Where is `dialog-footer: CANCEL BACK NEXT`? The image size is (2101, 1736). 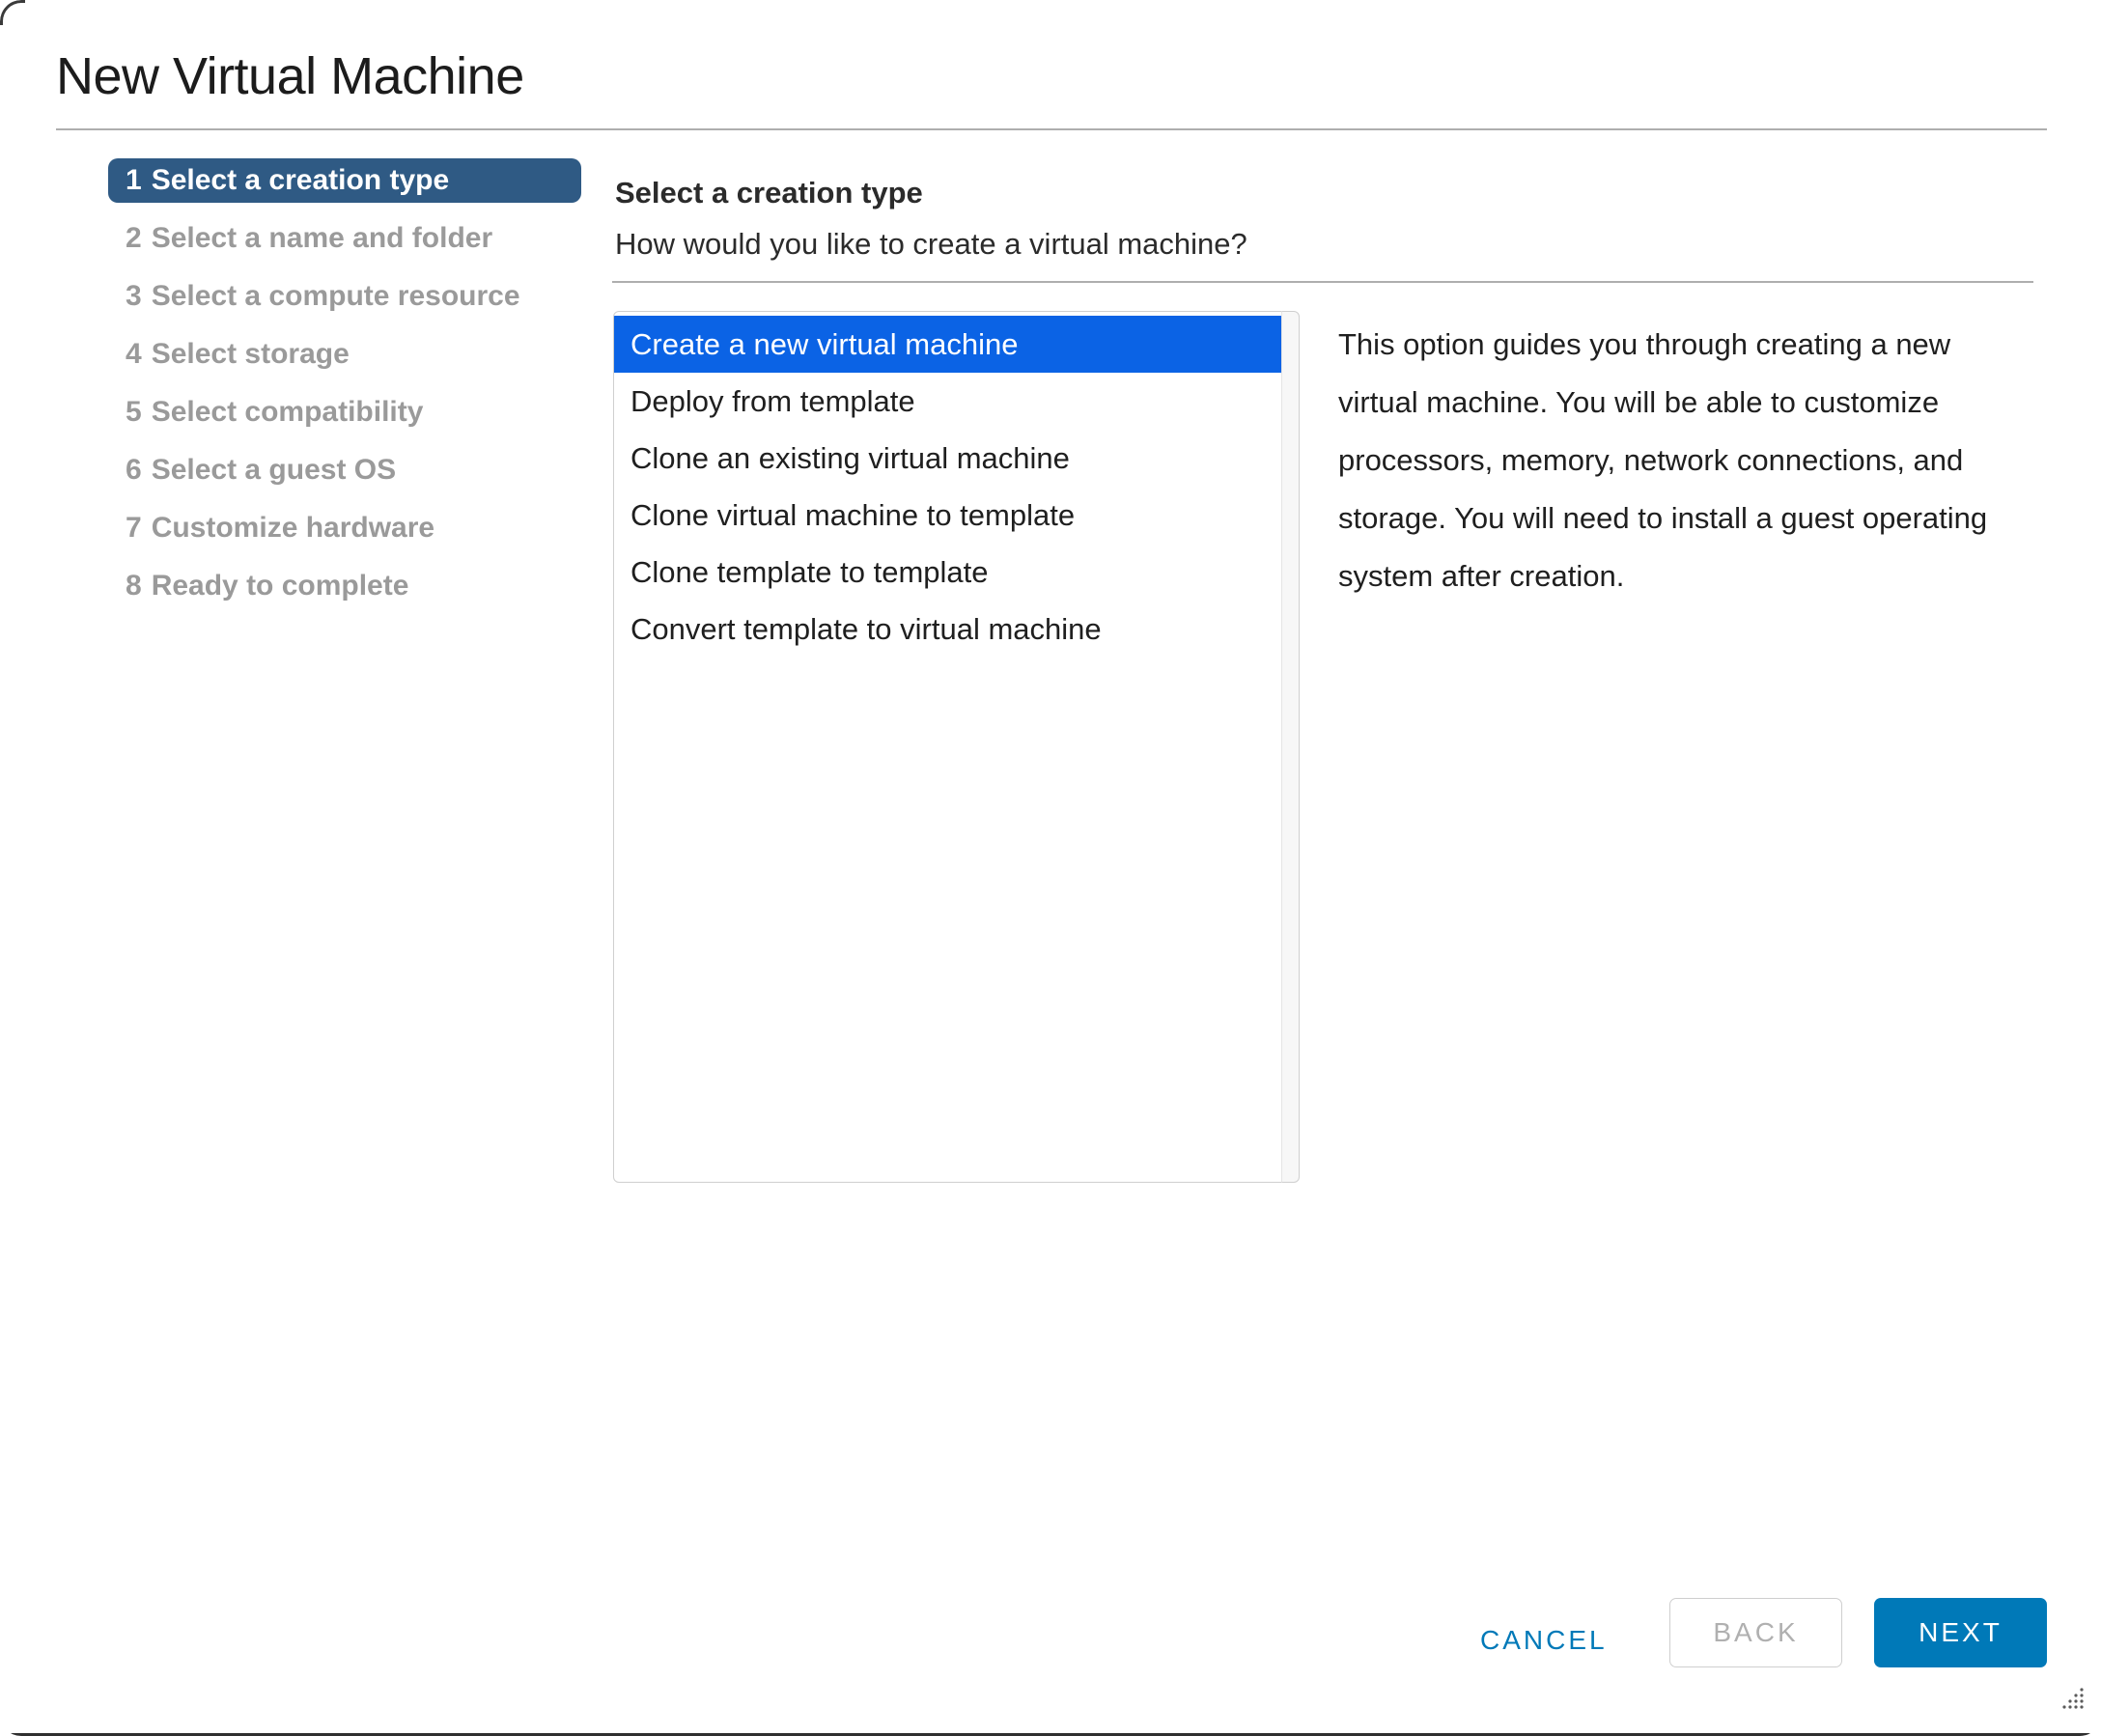
dialog-footer: CANCEL BACK NEXT is located at coordinates (1050, 1646).